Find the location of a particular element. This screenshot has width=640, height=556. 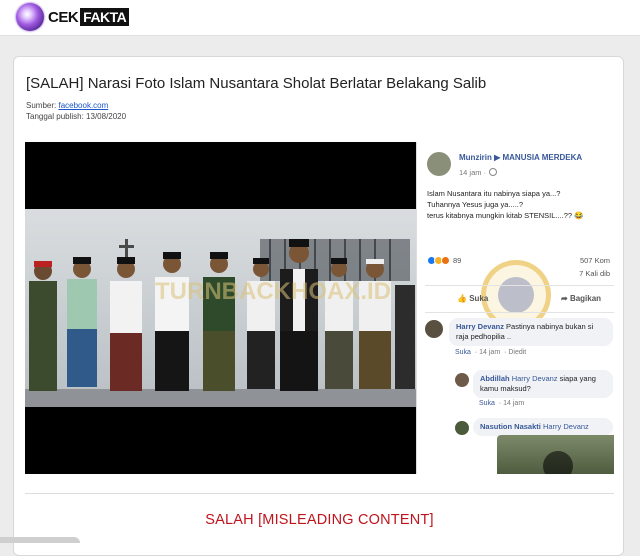

shares-count: 7 Kali dib is located at coordinates (594, 273).